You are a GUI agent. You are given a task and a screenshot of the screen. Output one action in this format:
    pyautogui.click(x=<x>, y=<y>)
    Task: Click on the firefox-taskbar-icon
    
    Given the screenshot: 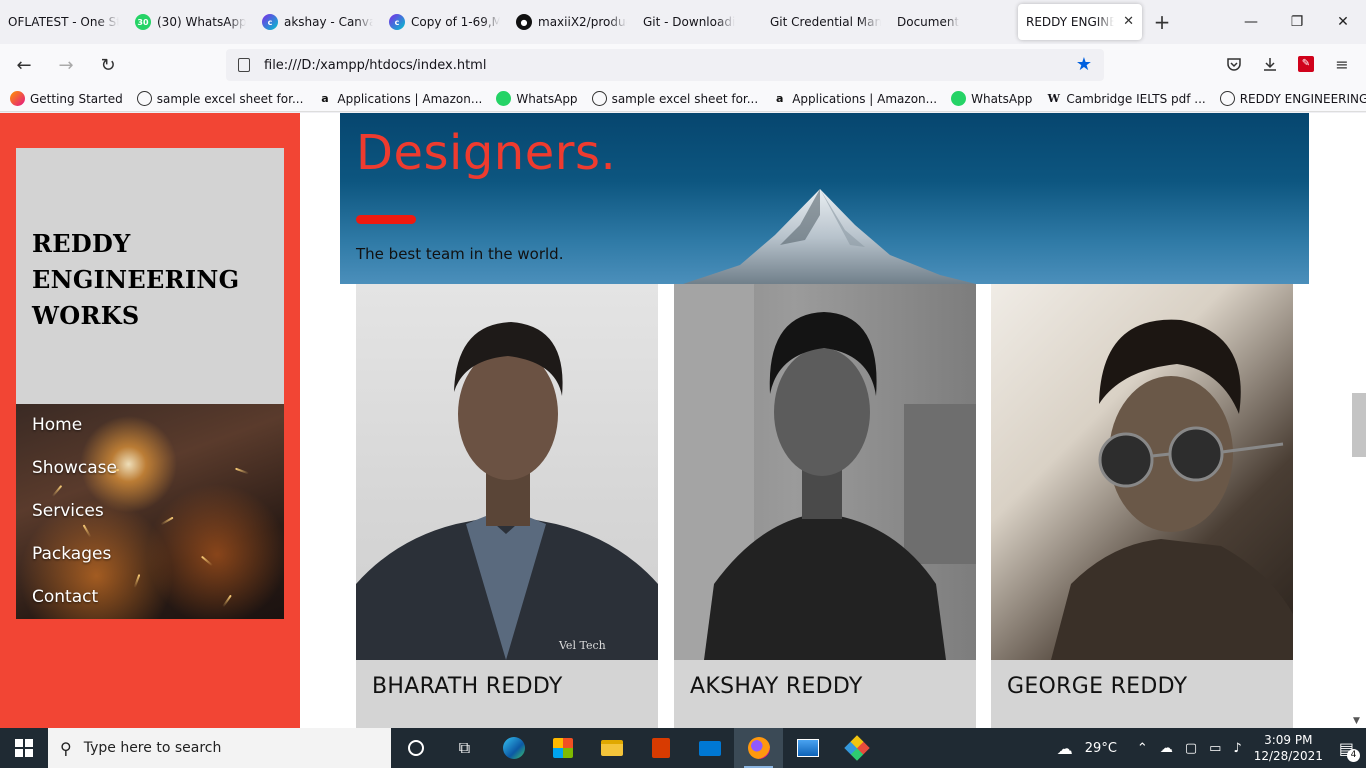 What is the action you would take?
    pyautogui.click(x=758, y=748)
    